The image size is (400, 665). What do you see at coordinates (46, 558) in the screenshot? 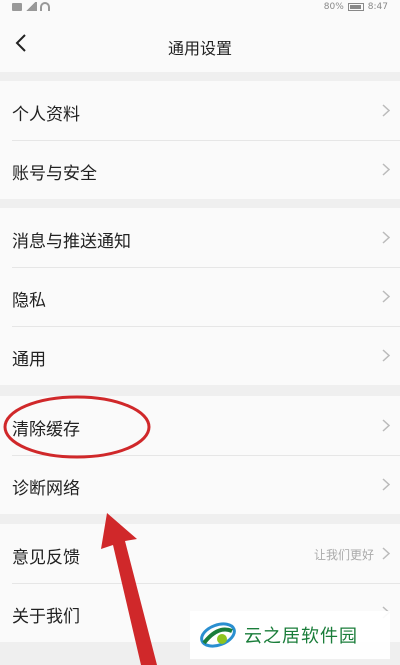
I see `row-label: 意见反馈` at bounding box center [46, 558].